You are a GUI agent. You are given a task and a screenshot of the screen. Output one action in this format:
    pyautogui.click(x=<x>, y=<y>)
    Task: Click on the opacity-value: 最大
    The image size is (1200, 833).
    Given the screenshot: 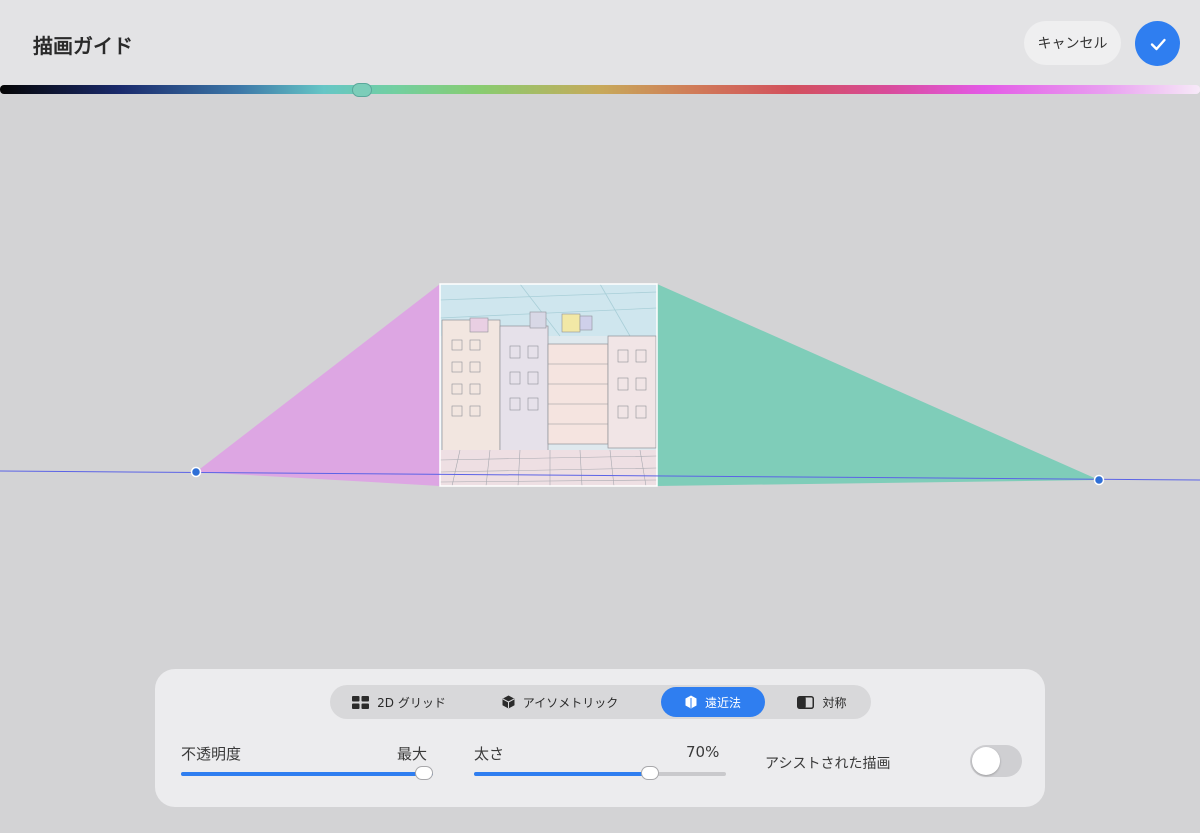 What is the action you would take?
    pyautogui.click(x=412, y=754)
    